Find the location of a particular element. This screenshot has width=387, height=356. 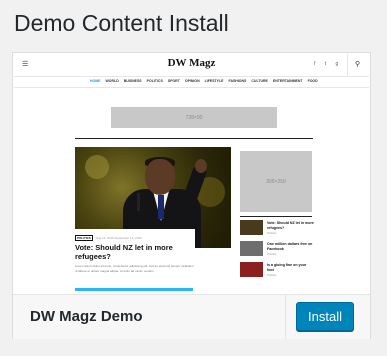

theme-name: DW Magz Demo is located at coordinates (86, 316).